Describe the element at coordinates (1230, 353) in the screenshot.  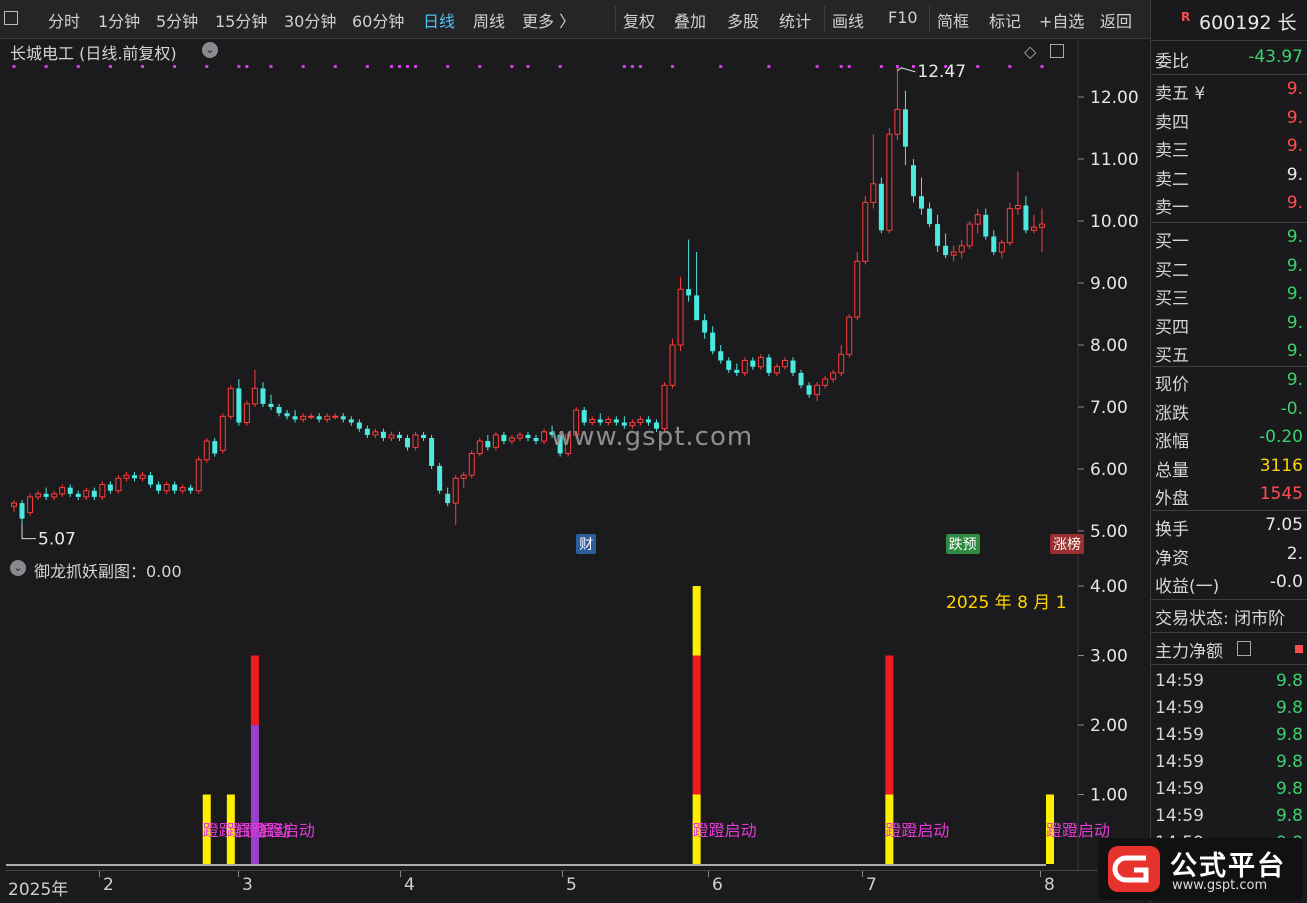
I see `bid-row: 买五 9.` at that location.